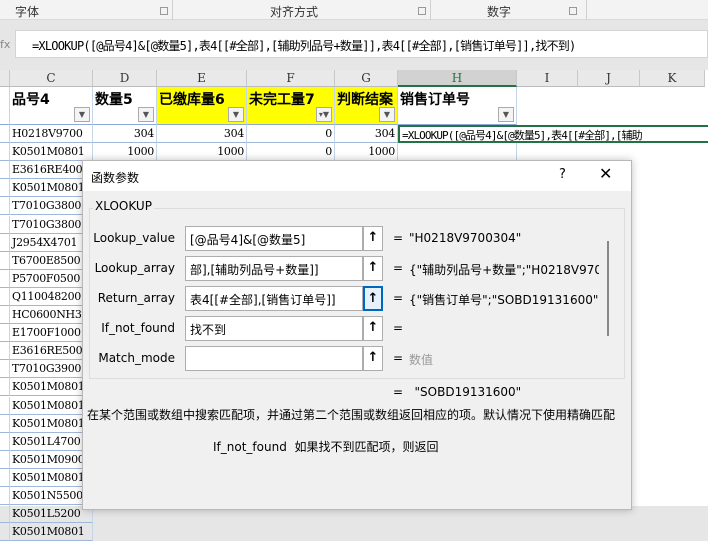  I want to click on cell-C19: K0501L4700, so click(51, 441).